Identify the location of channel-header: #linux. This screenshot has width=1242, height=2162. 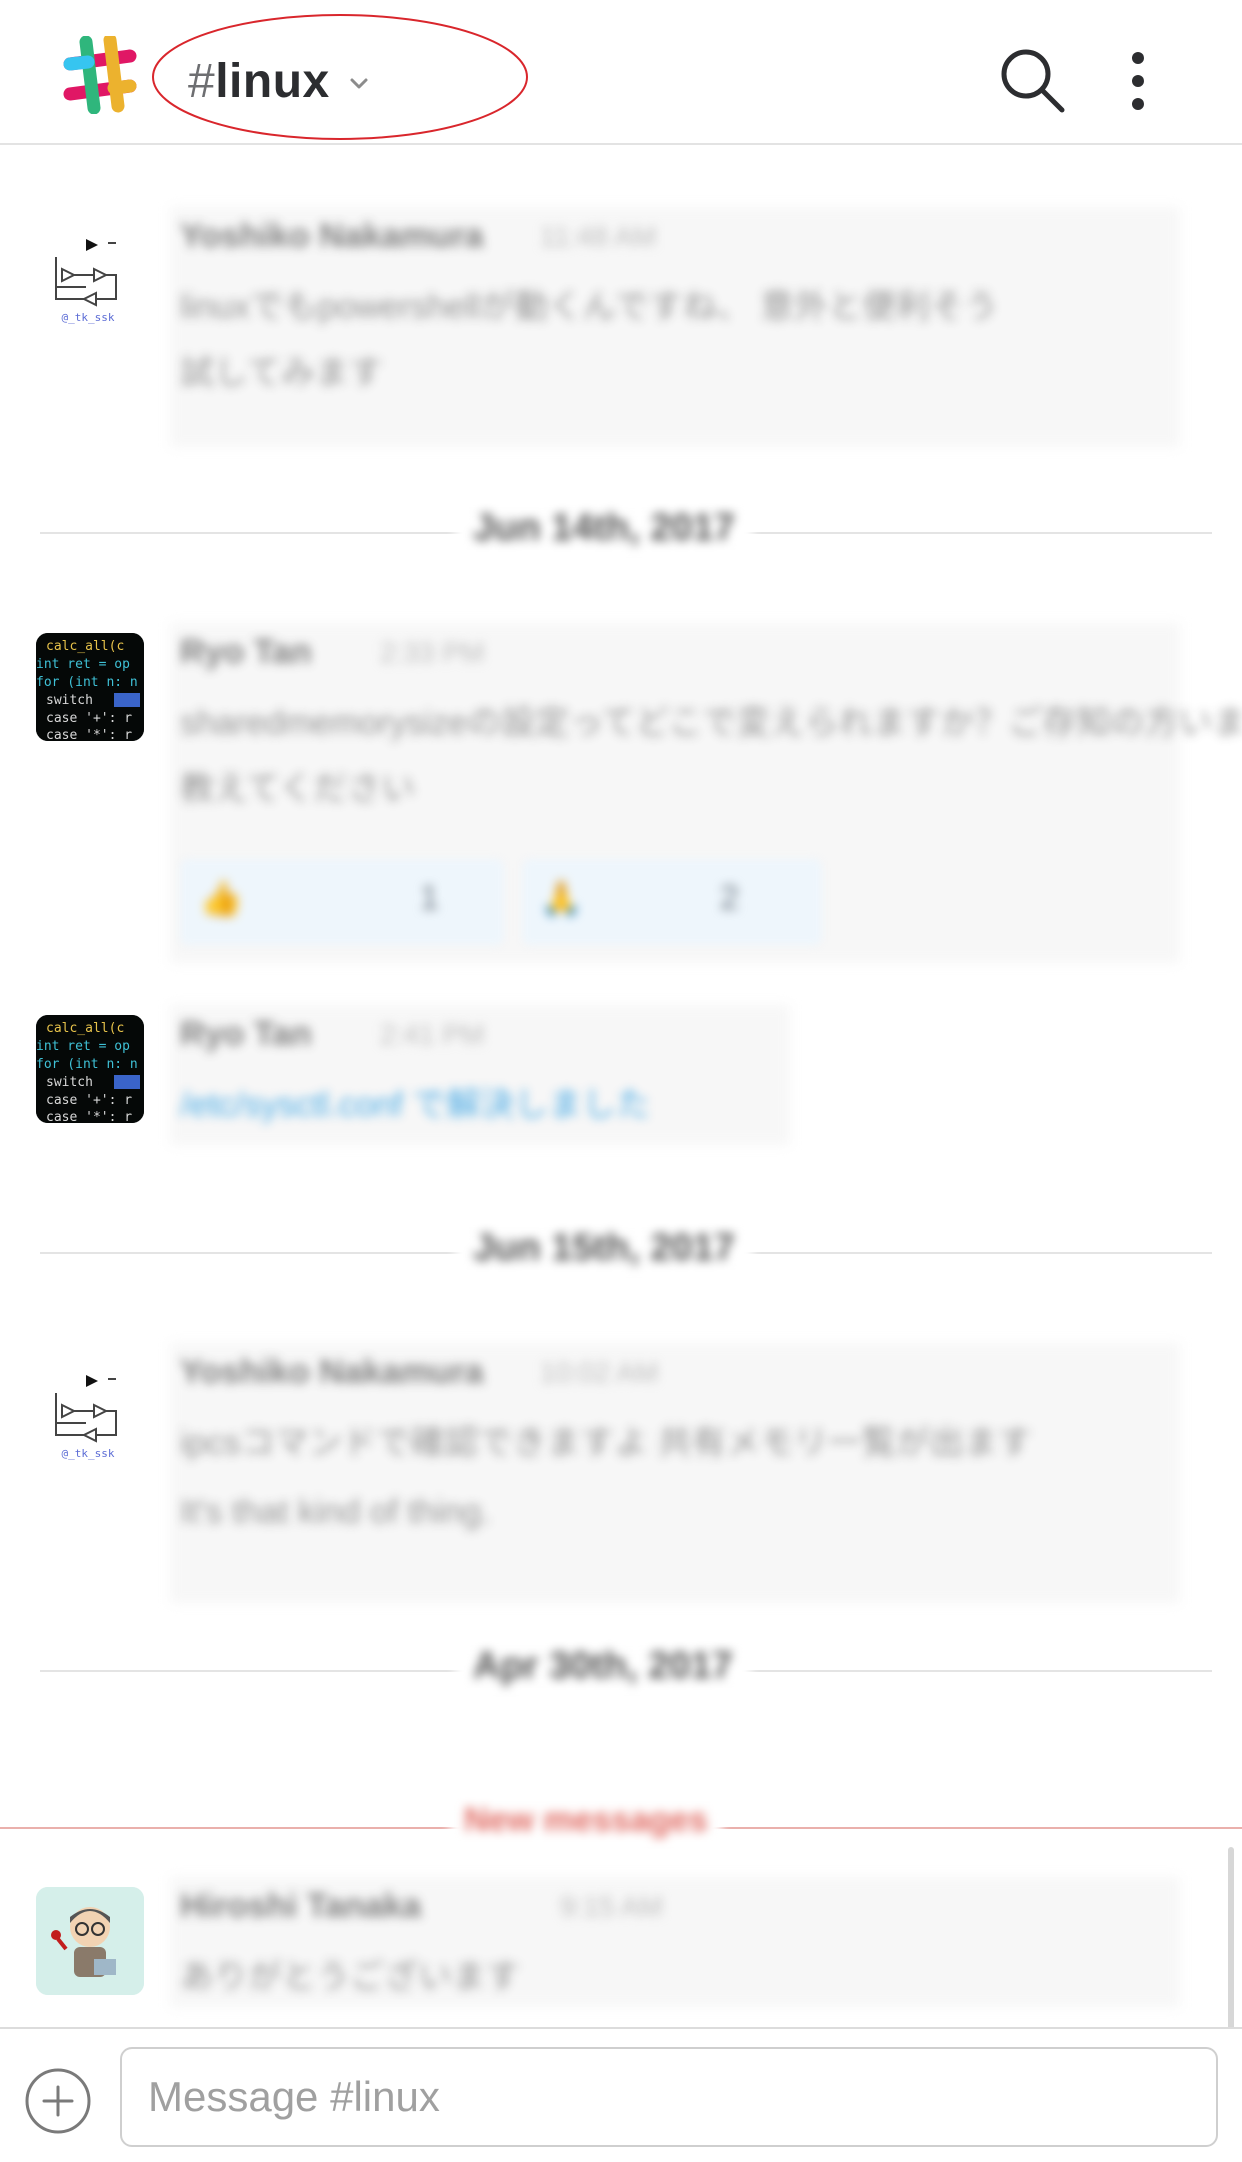
(621, 72).